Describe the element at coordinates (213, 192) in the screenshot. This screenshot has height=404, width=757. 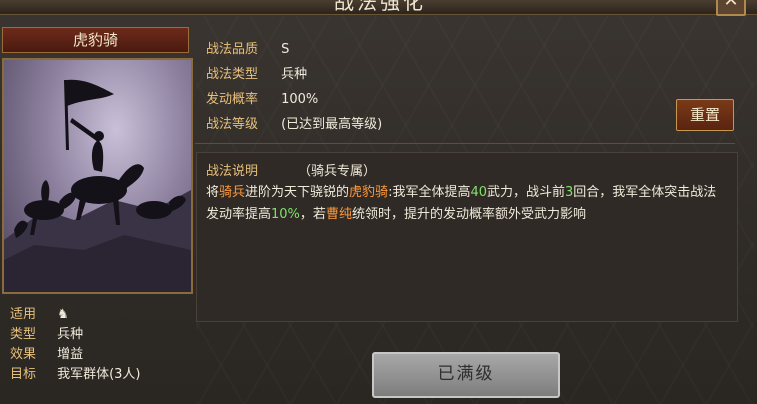
I see `description-segment: 将` at that location.